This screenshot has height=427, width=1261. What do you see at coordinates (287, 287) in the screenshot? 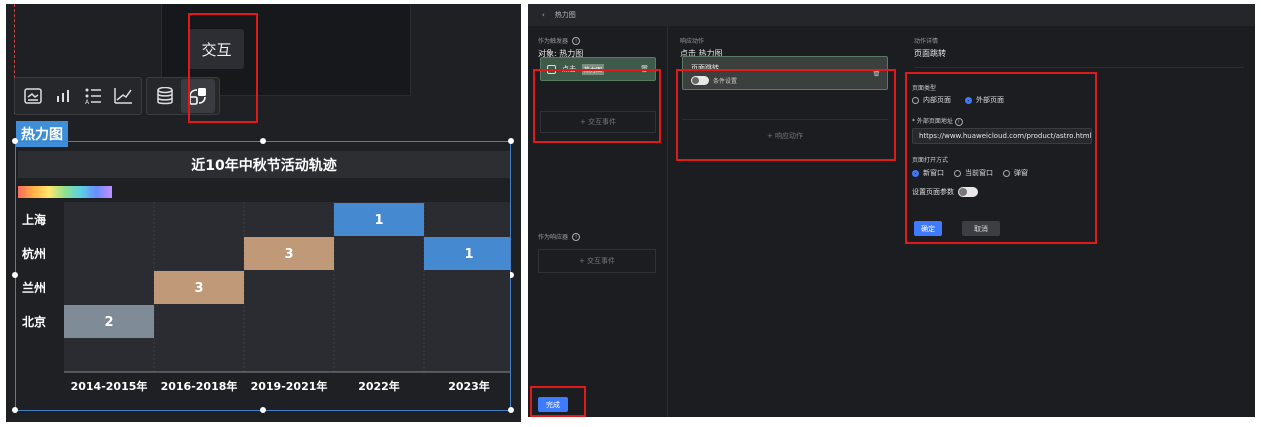
I see `heatmap-plot-area` at bounding box center [287, 287].